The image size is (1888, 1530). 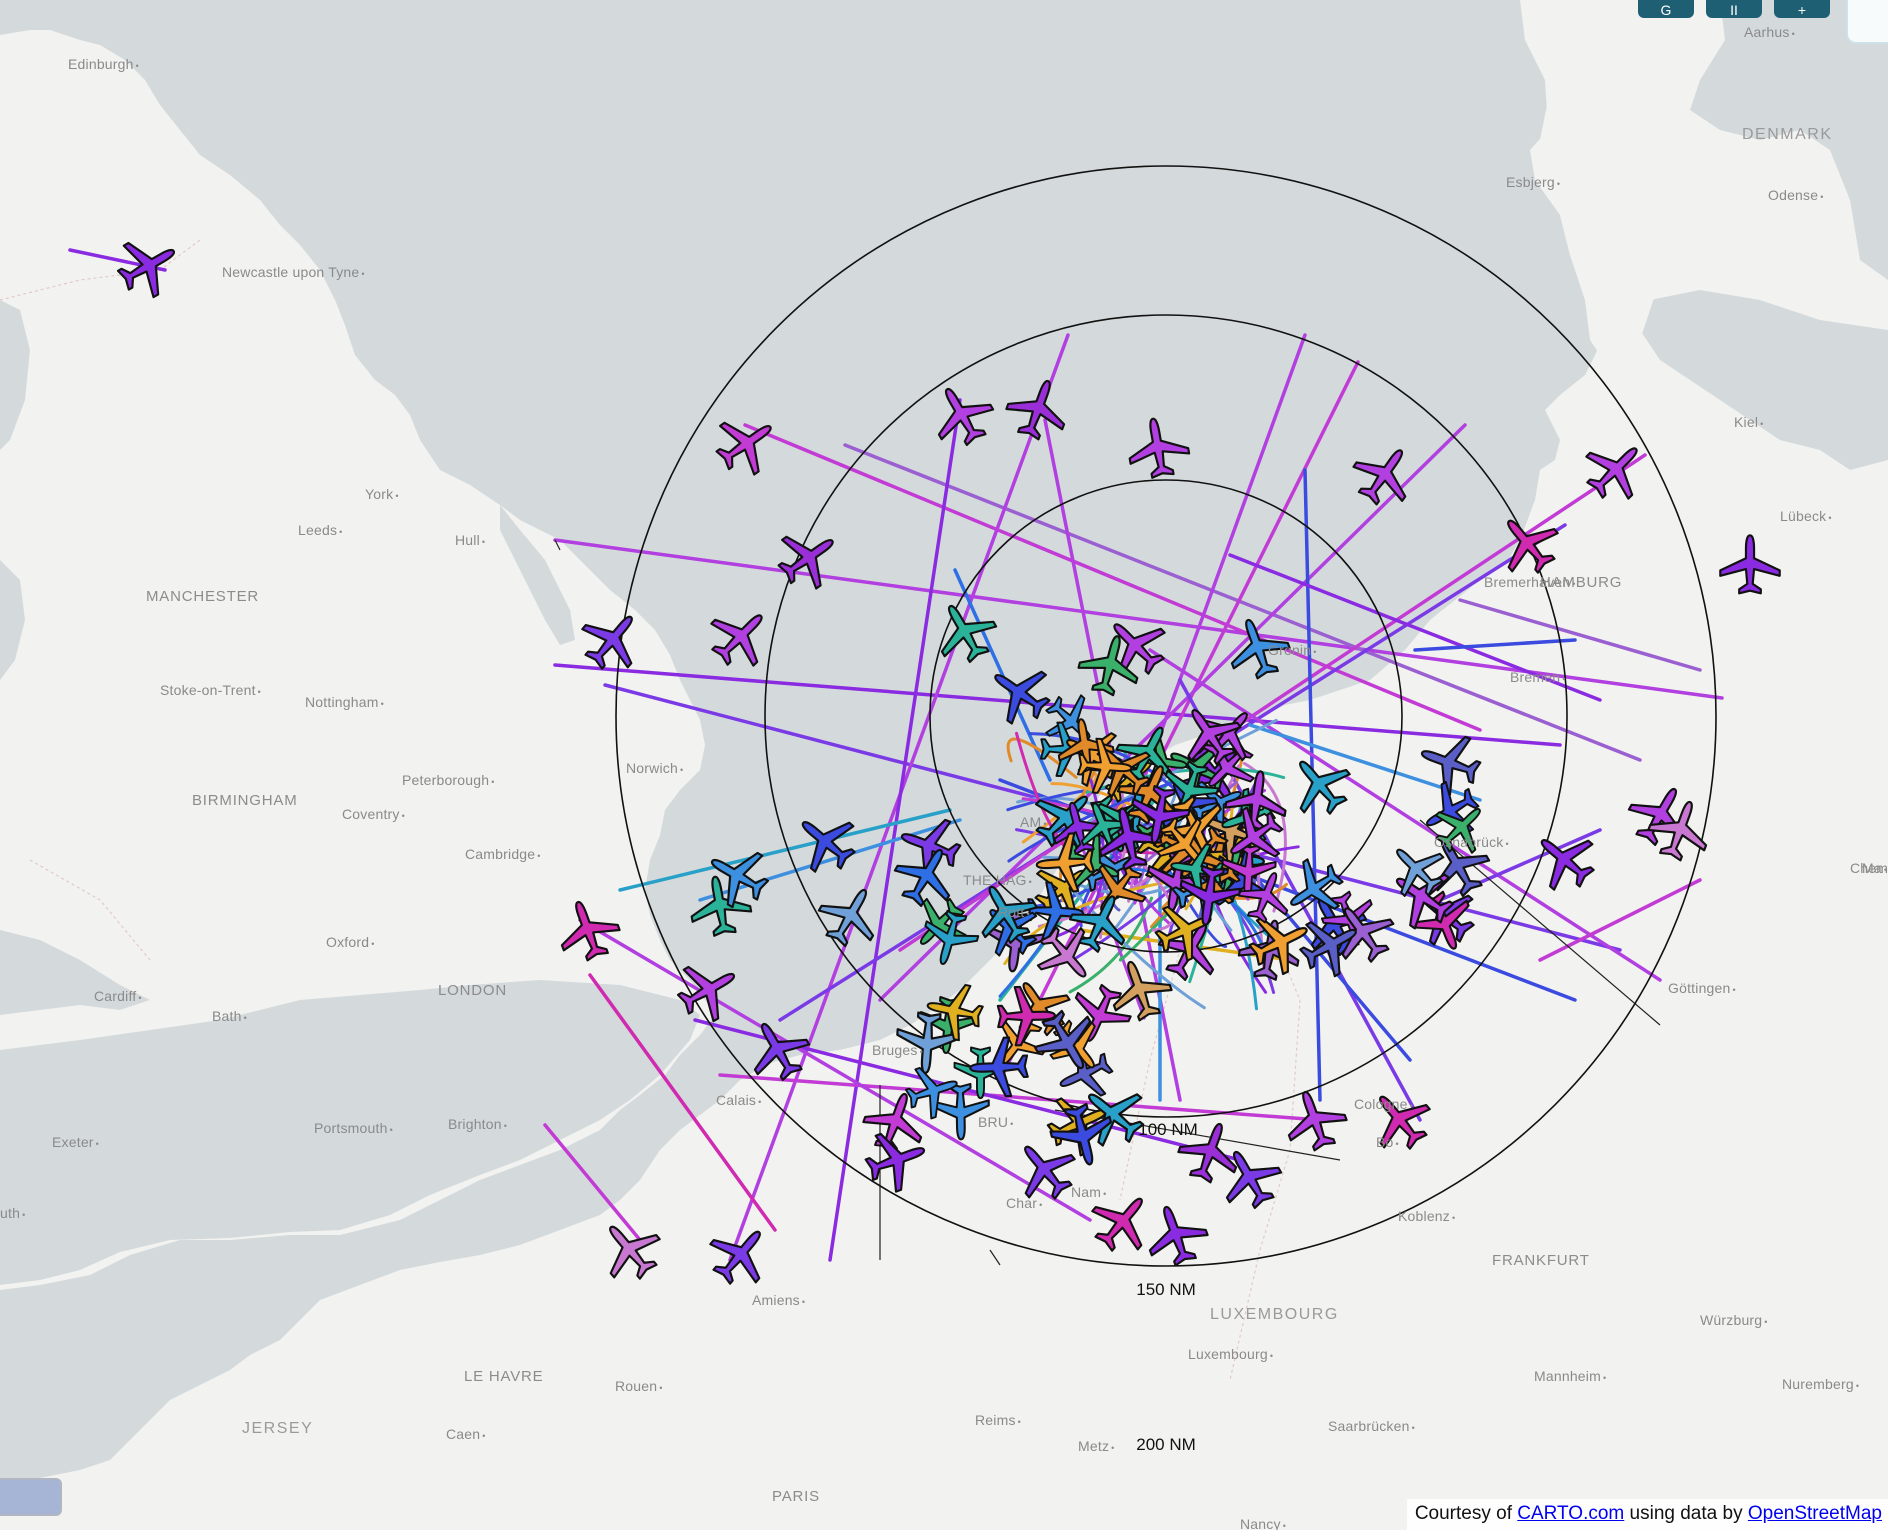 I want to click on place-label: Lübeck, so click(x=1806, y=516).